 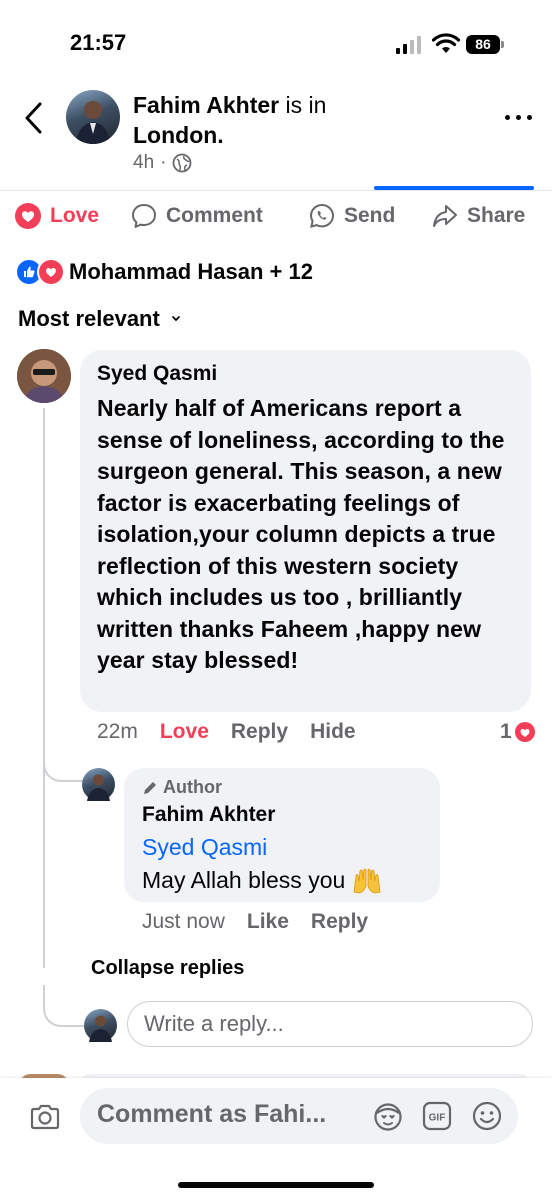 What do you see at coordinates (487, 1116) in the screenshot?
I see `emoji-icon` at bounding box center [487, 1116].